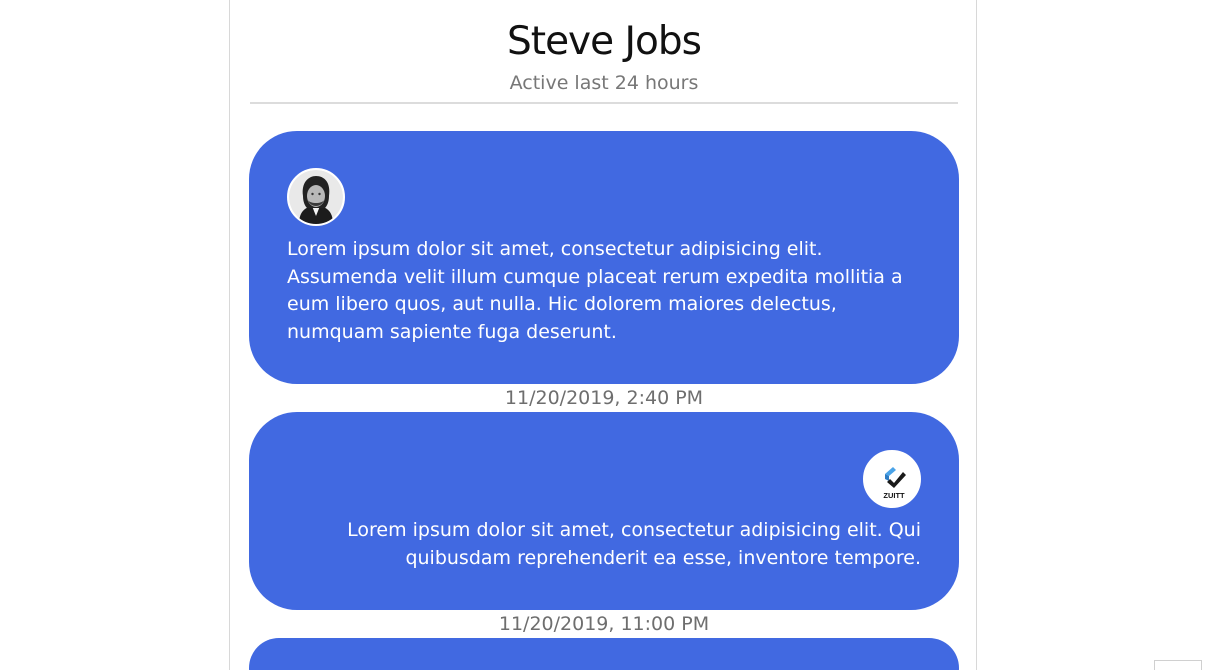 The height and width of the screenshot is (670, 1209). I want to click on message-bubble, so click(604, 654).